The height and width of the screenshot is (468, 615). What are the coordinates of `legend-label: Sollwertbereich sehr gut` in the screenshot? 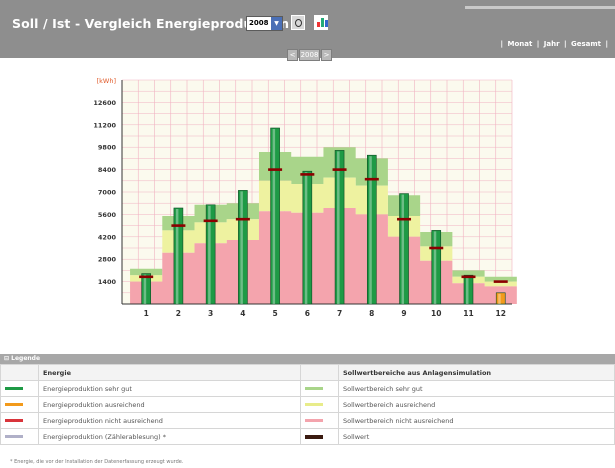 It's located at (476, 388).